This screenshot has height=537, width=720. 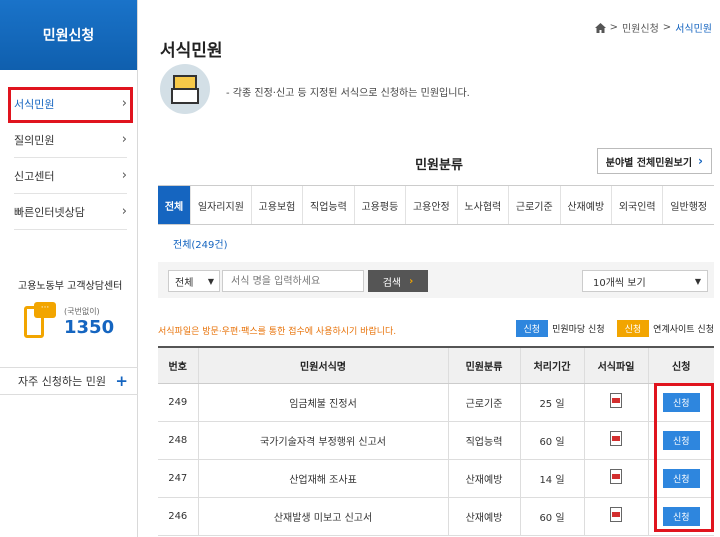 I want to click on phone-chat-icon: ···, so click(x=40, y=322).